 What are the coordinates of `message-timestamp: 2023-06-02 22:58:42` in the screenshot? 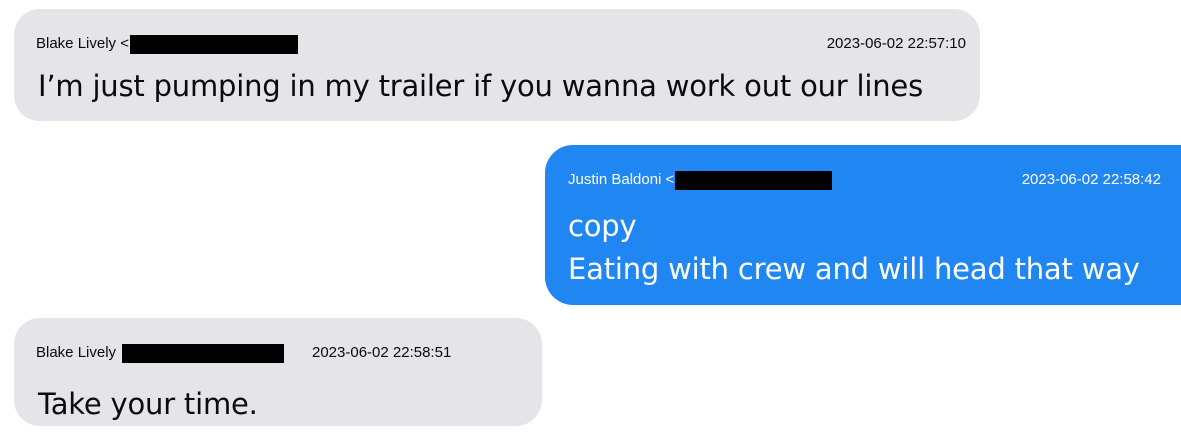 It's located at (1091, 179).